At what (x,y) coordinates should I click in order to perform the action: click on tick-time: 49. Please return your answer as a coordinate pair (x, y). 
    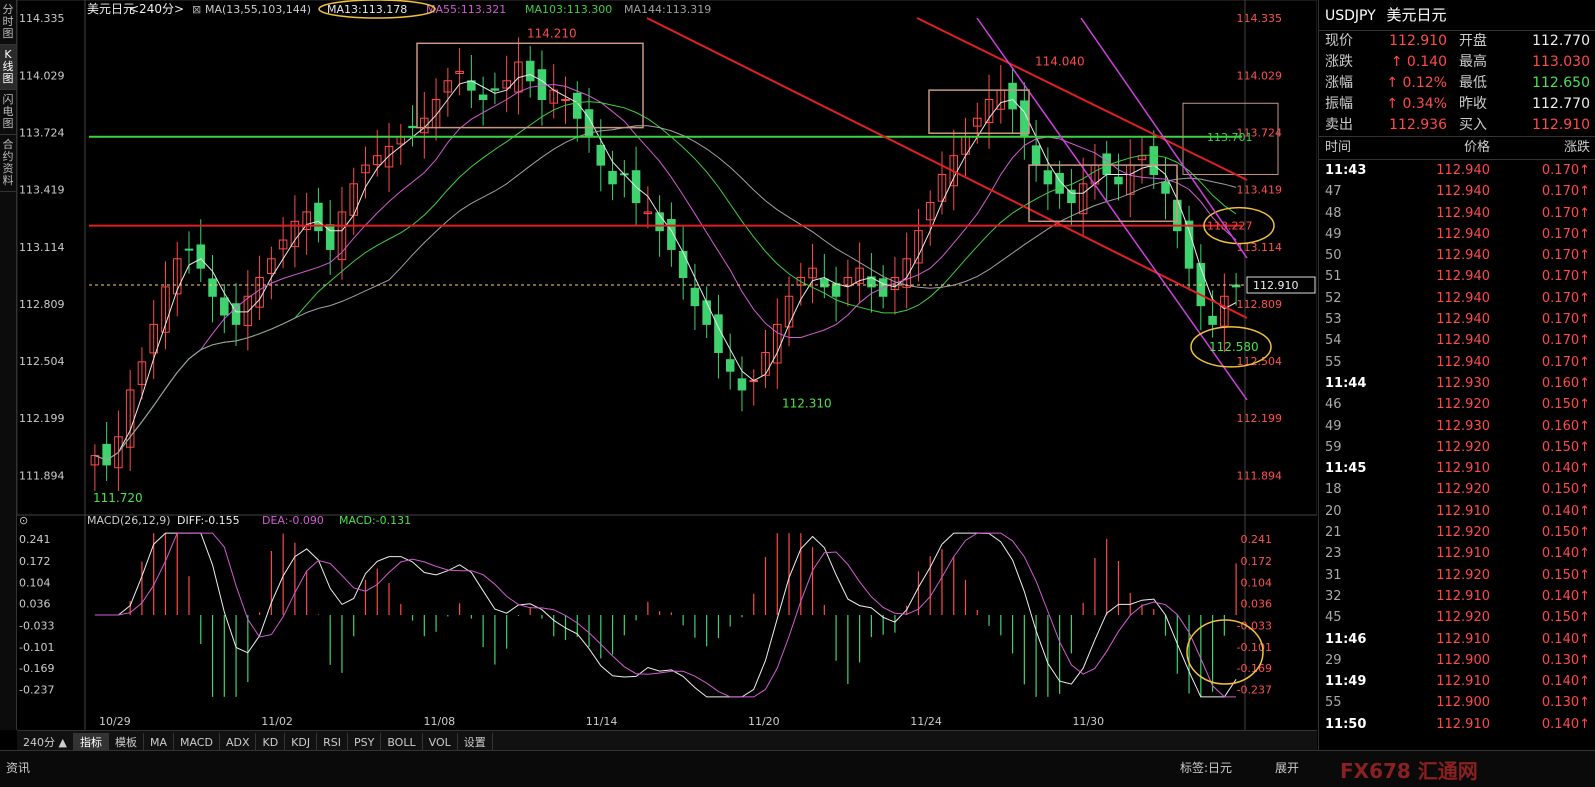
    Looking at the image, I should click on (1333, 426).